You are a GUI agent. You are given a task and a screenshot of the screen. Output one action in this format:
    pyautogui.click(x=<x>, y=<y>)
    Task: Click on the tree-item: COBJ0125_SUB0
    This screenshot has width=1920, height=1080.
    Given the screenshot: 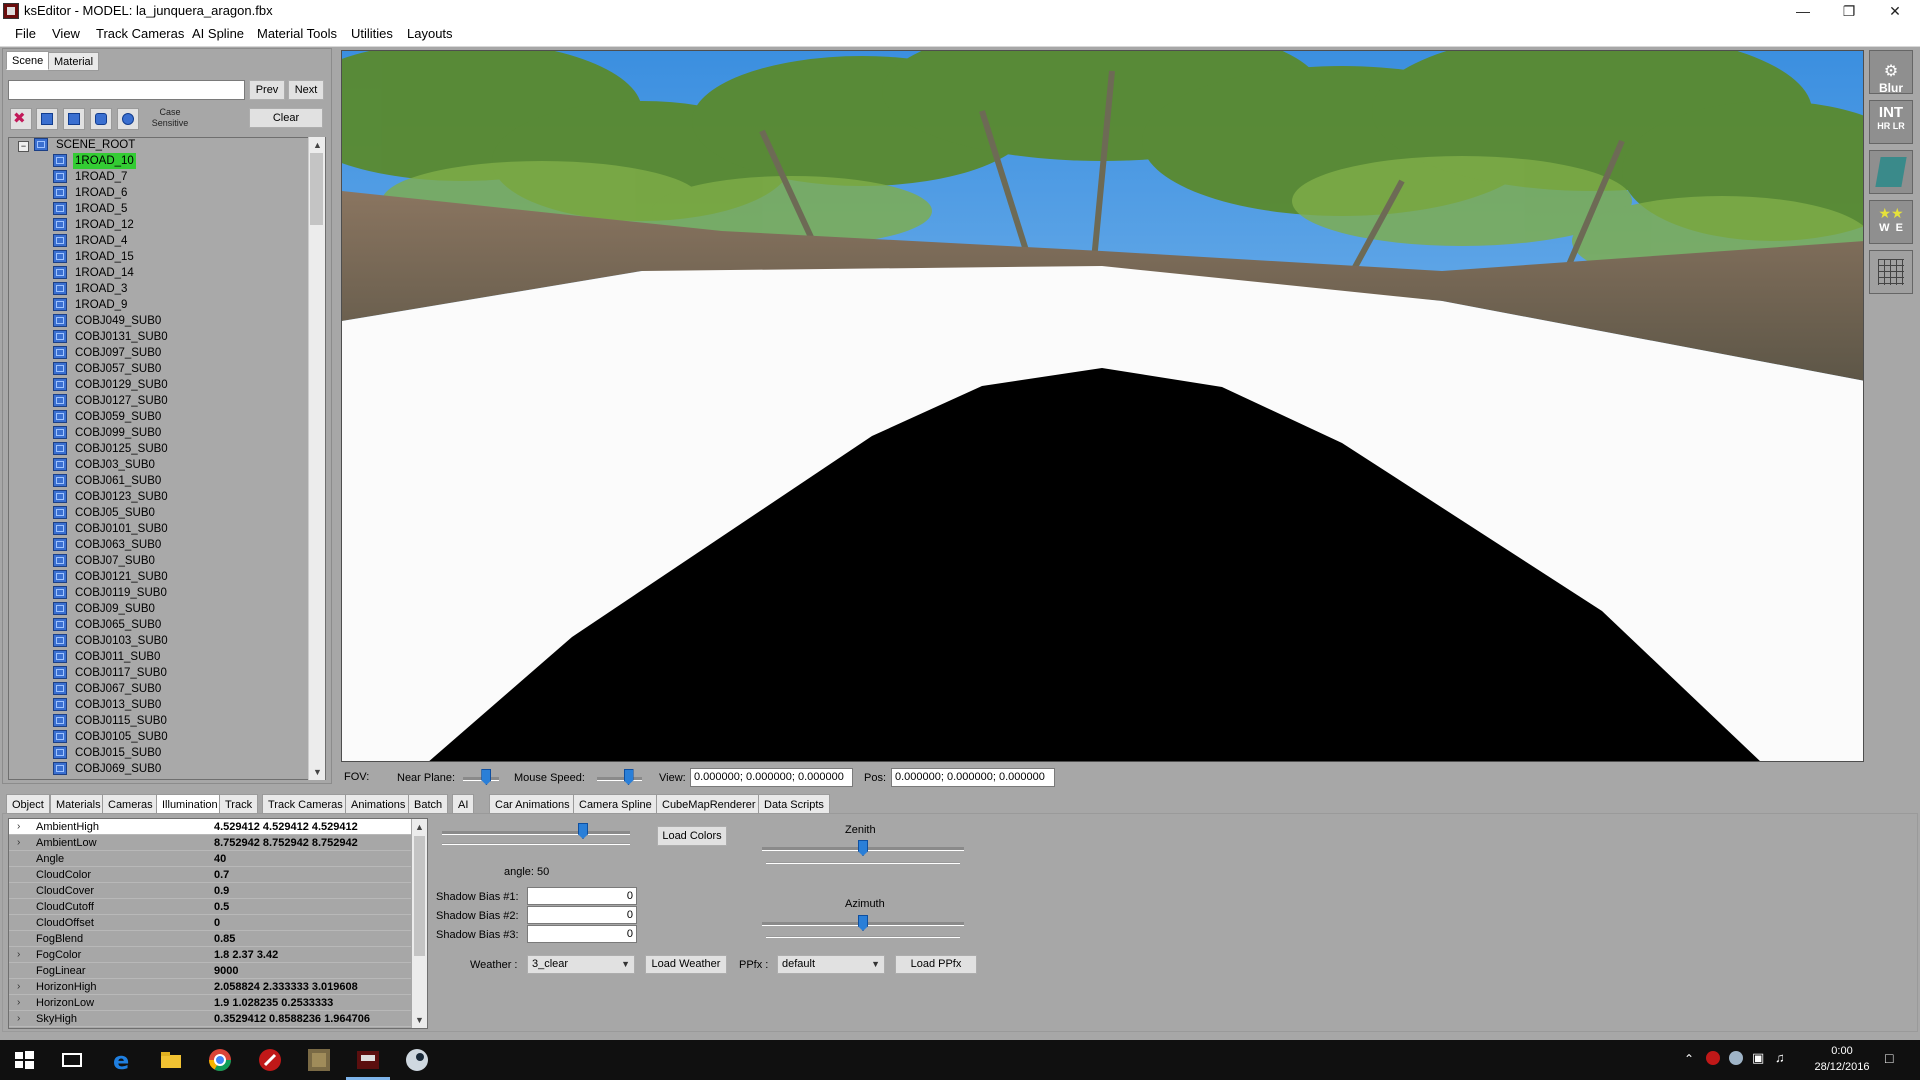 What is the action you would take?
    pyautogui.click(x=178, y=449)
    